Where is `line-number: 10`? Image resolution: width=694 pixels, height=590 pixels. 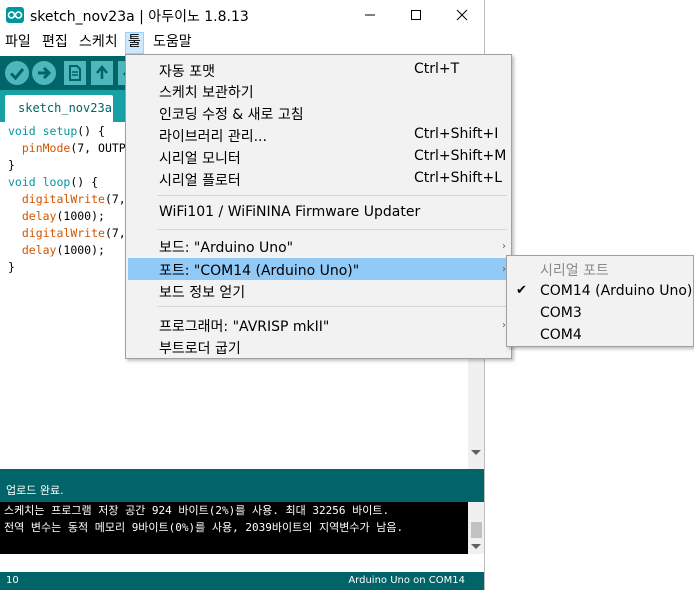
line-number: 10 is located at coordinates (12, 580).